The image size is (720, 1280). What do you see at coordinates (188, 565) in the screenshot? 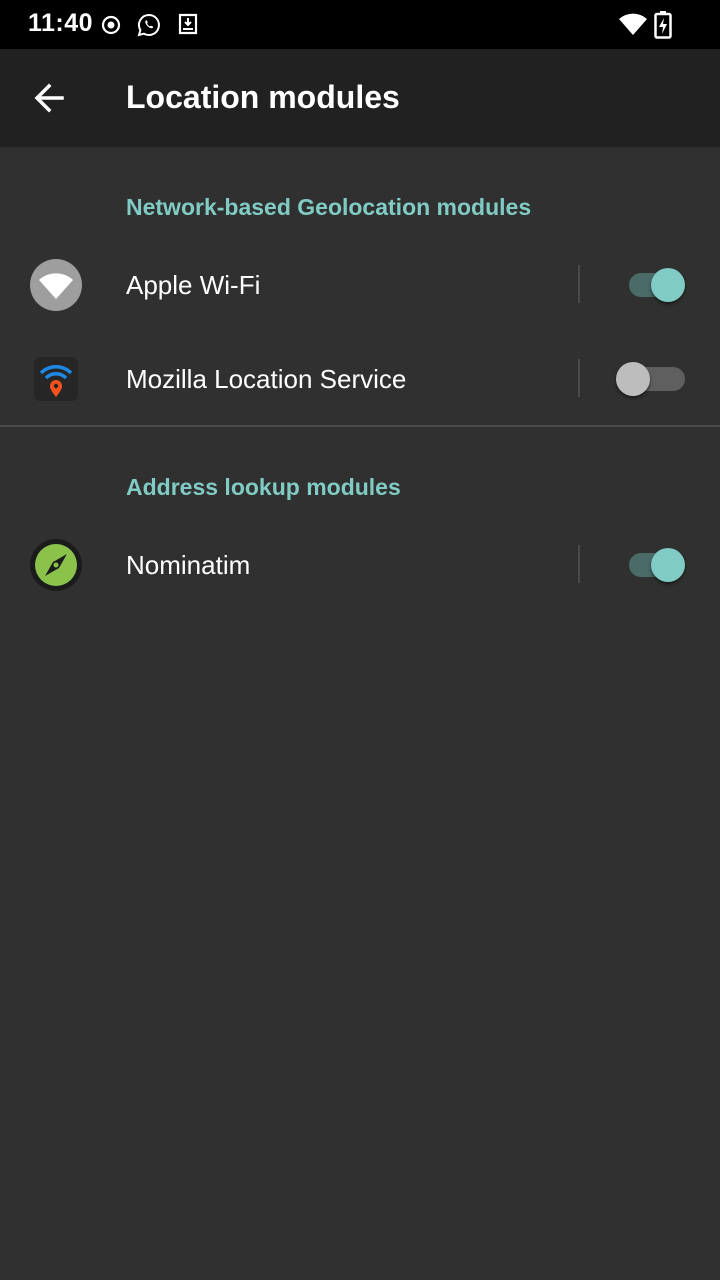
I see `module-label: Nominatim` at bounding box center [188, 565].